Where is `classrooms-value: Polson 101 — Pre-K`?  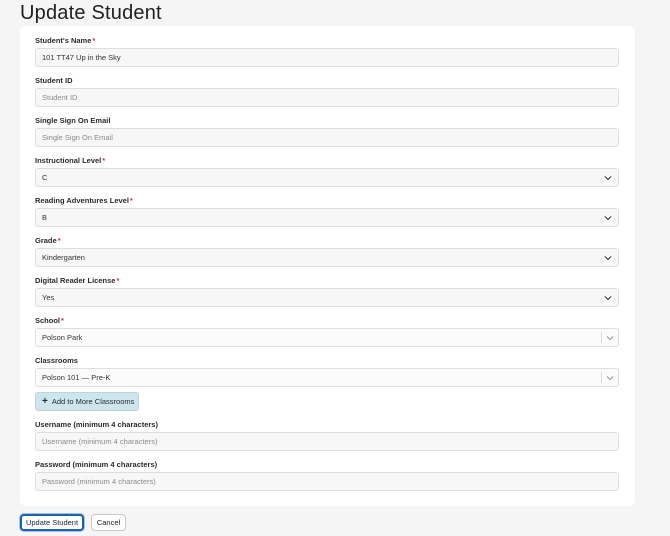
classrooms-value: Polson 101 — Pre-K is located at coordinates (76, 377).